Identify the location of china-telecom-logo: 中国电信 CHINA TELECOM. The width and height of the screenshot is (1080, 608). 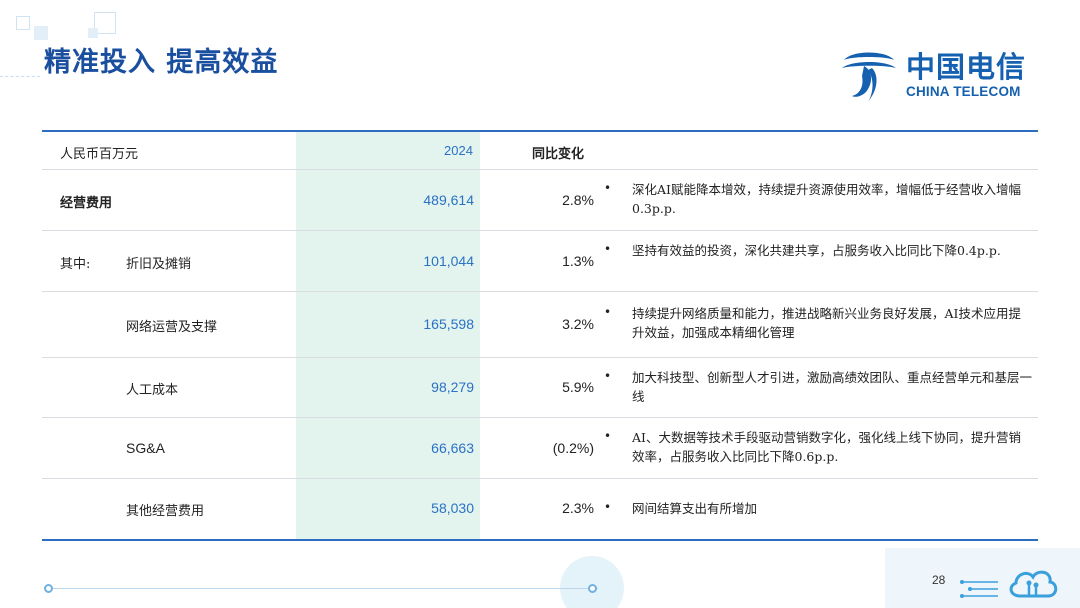
(938, 73).